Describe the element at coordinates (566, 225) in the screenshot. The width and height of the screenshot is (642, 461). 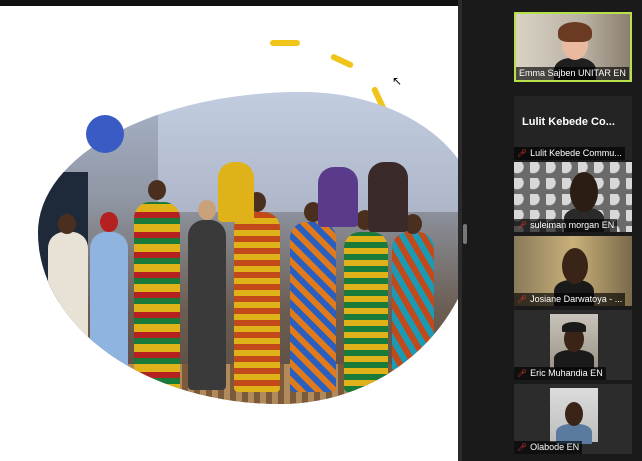
I see `participant-name: 🎤︎ suleiman morgan EN` at that location.